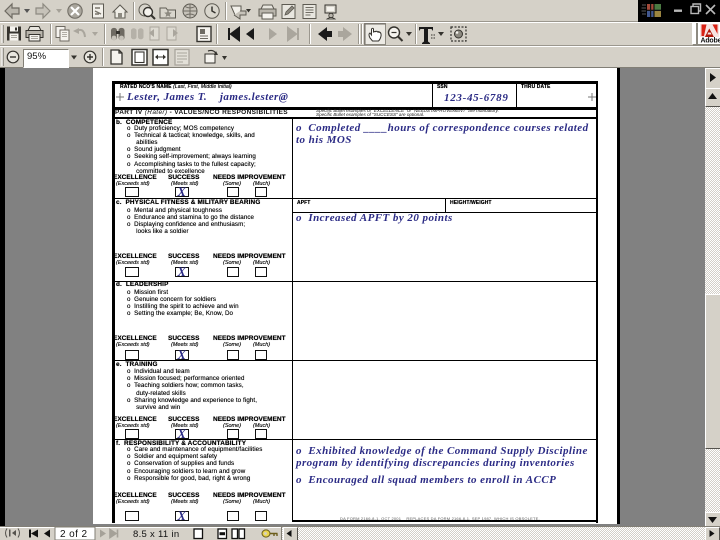 The width and height of the screenshot is (720, 540). I want to click on svg-text: 2 of 2, so click(73, 534).